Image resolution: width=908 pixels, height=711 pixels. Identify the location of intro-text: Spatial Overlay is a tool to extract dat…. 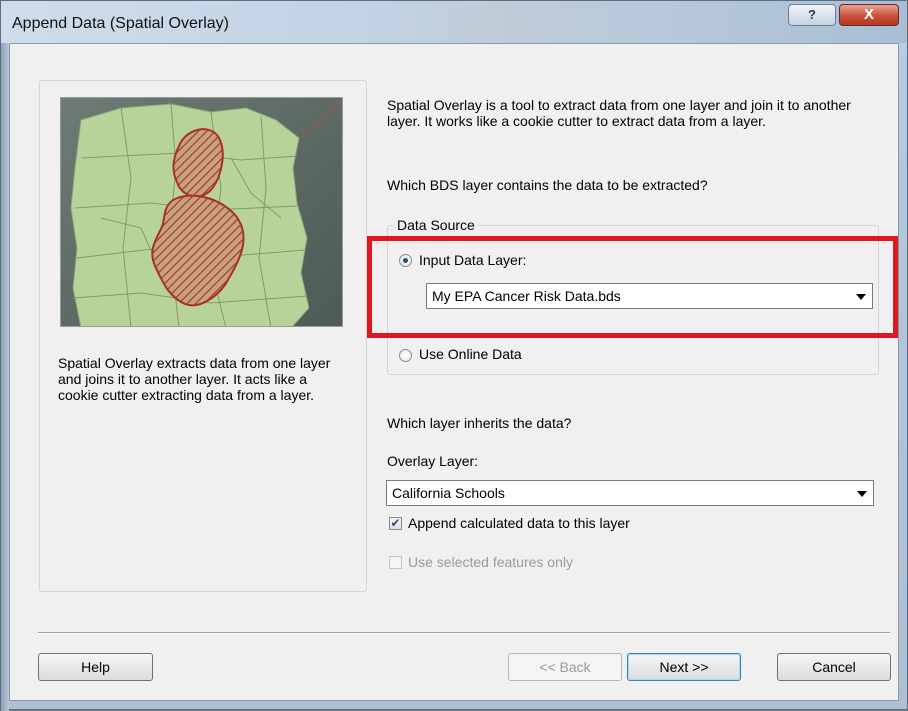
(619, 113).